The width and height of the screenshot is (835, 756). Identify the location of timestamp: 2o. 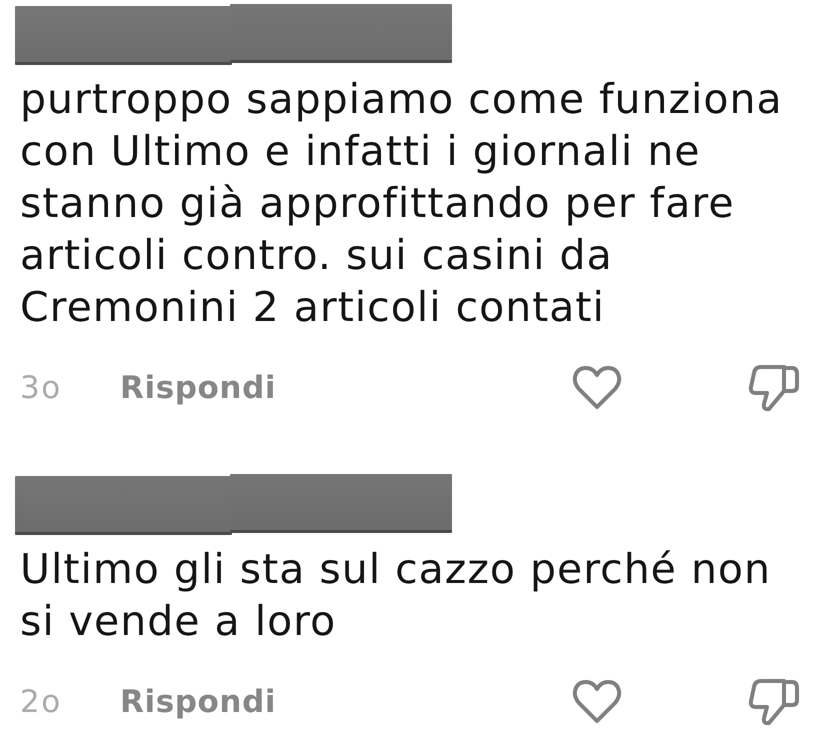
(41, 702).